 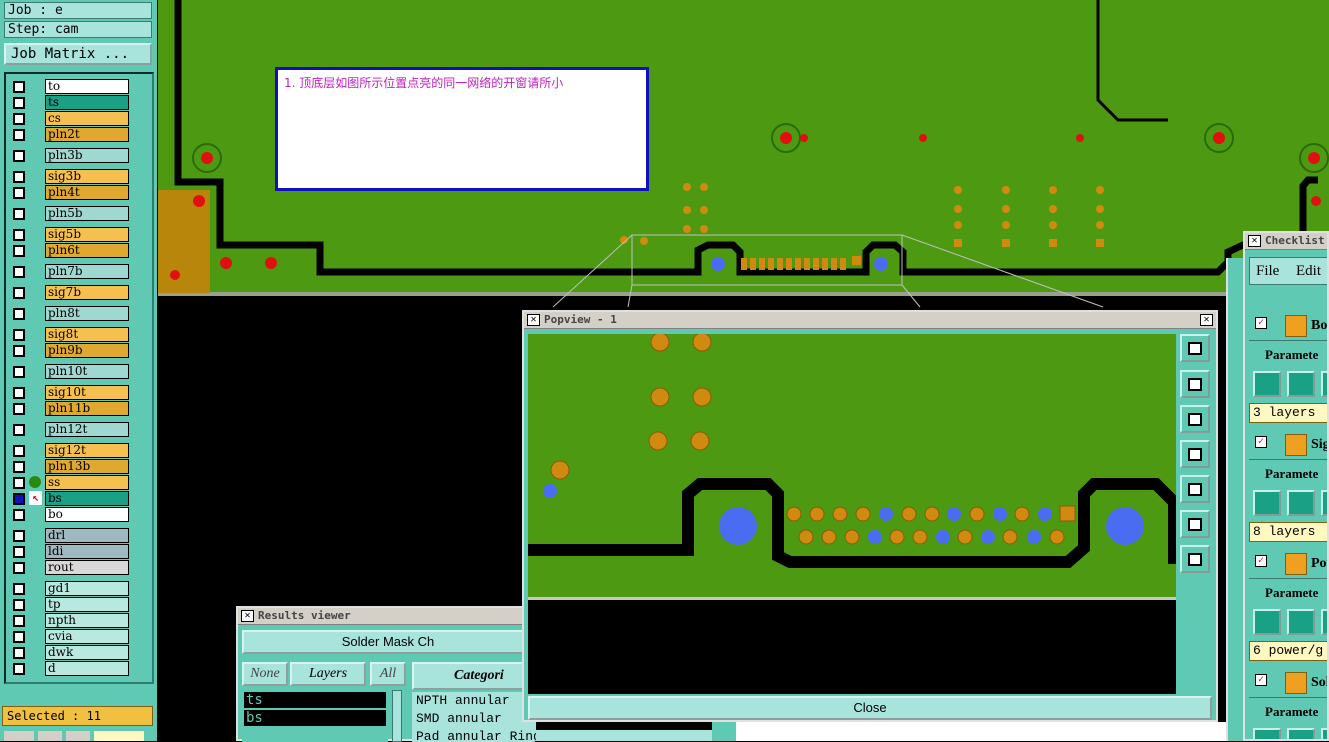 What do you see at coordinates (87, 371) in the screenshot?
I see `layer-label: pln10t` at bounding box center [87, 371].